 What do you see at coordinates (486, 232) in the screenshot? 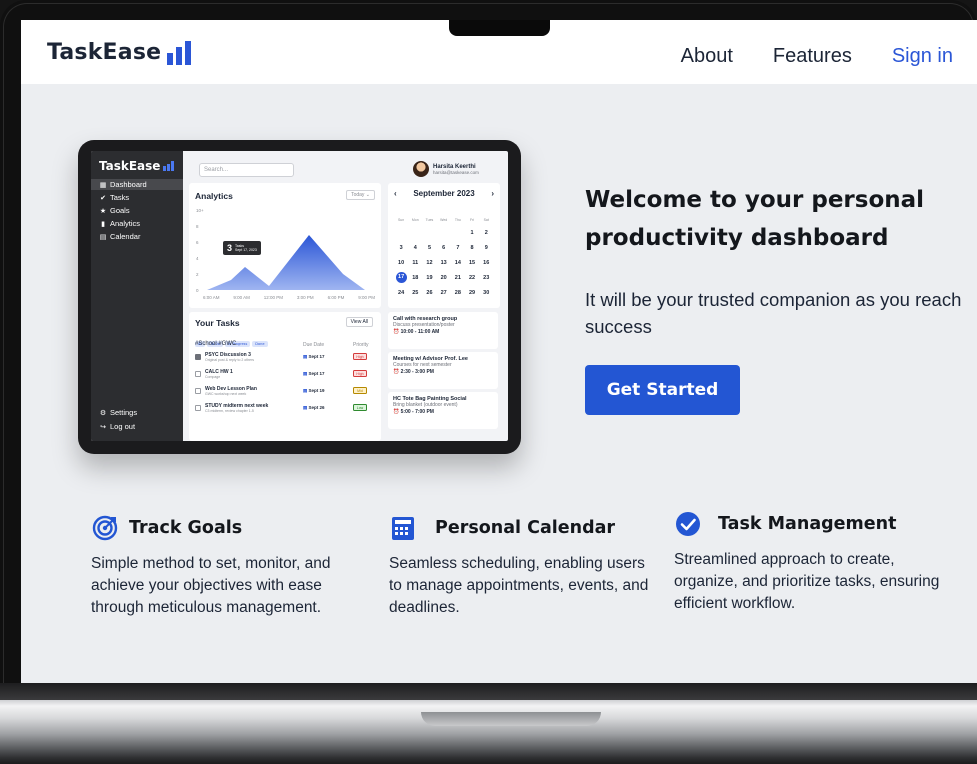
I see `calendar-day-number: 2` at bounding box center [486, 232].